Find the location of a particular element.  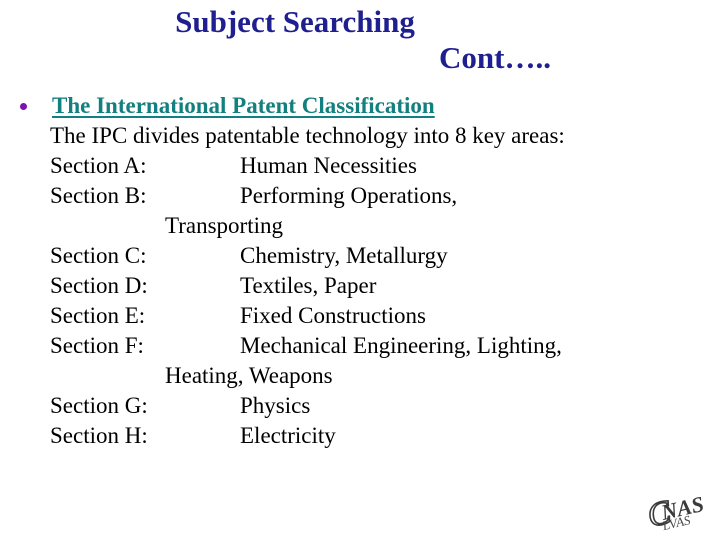

list-item: Section A: Human Necessities is located at coordinates (360, 166).